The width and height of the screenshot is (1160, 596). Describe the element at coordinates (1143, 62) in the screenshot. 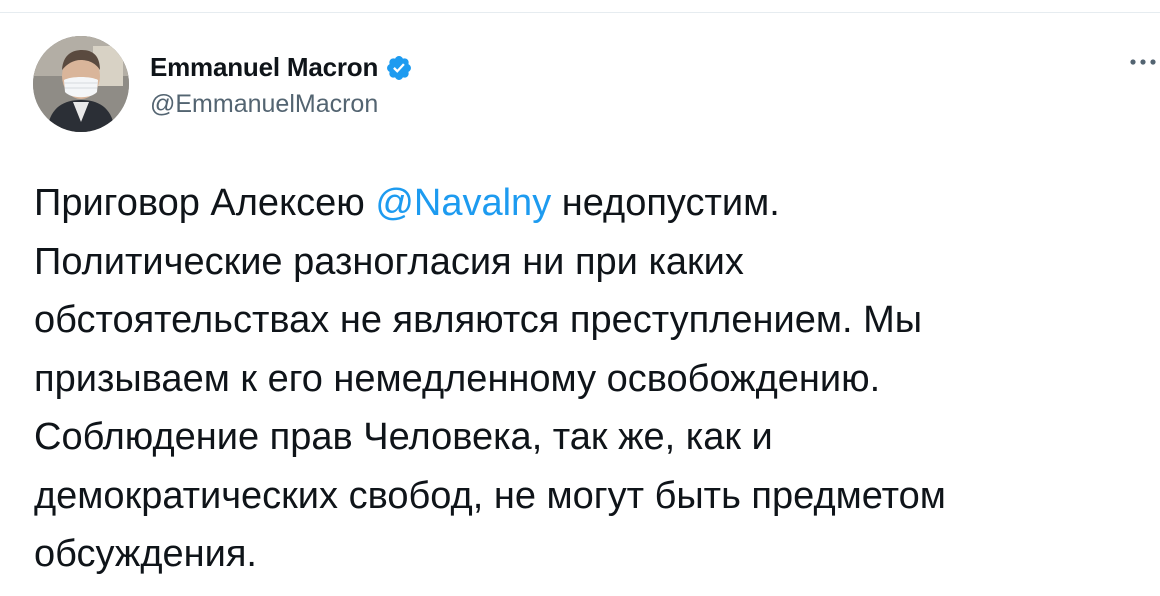

I see `more-horizontal-icon` at that location.